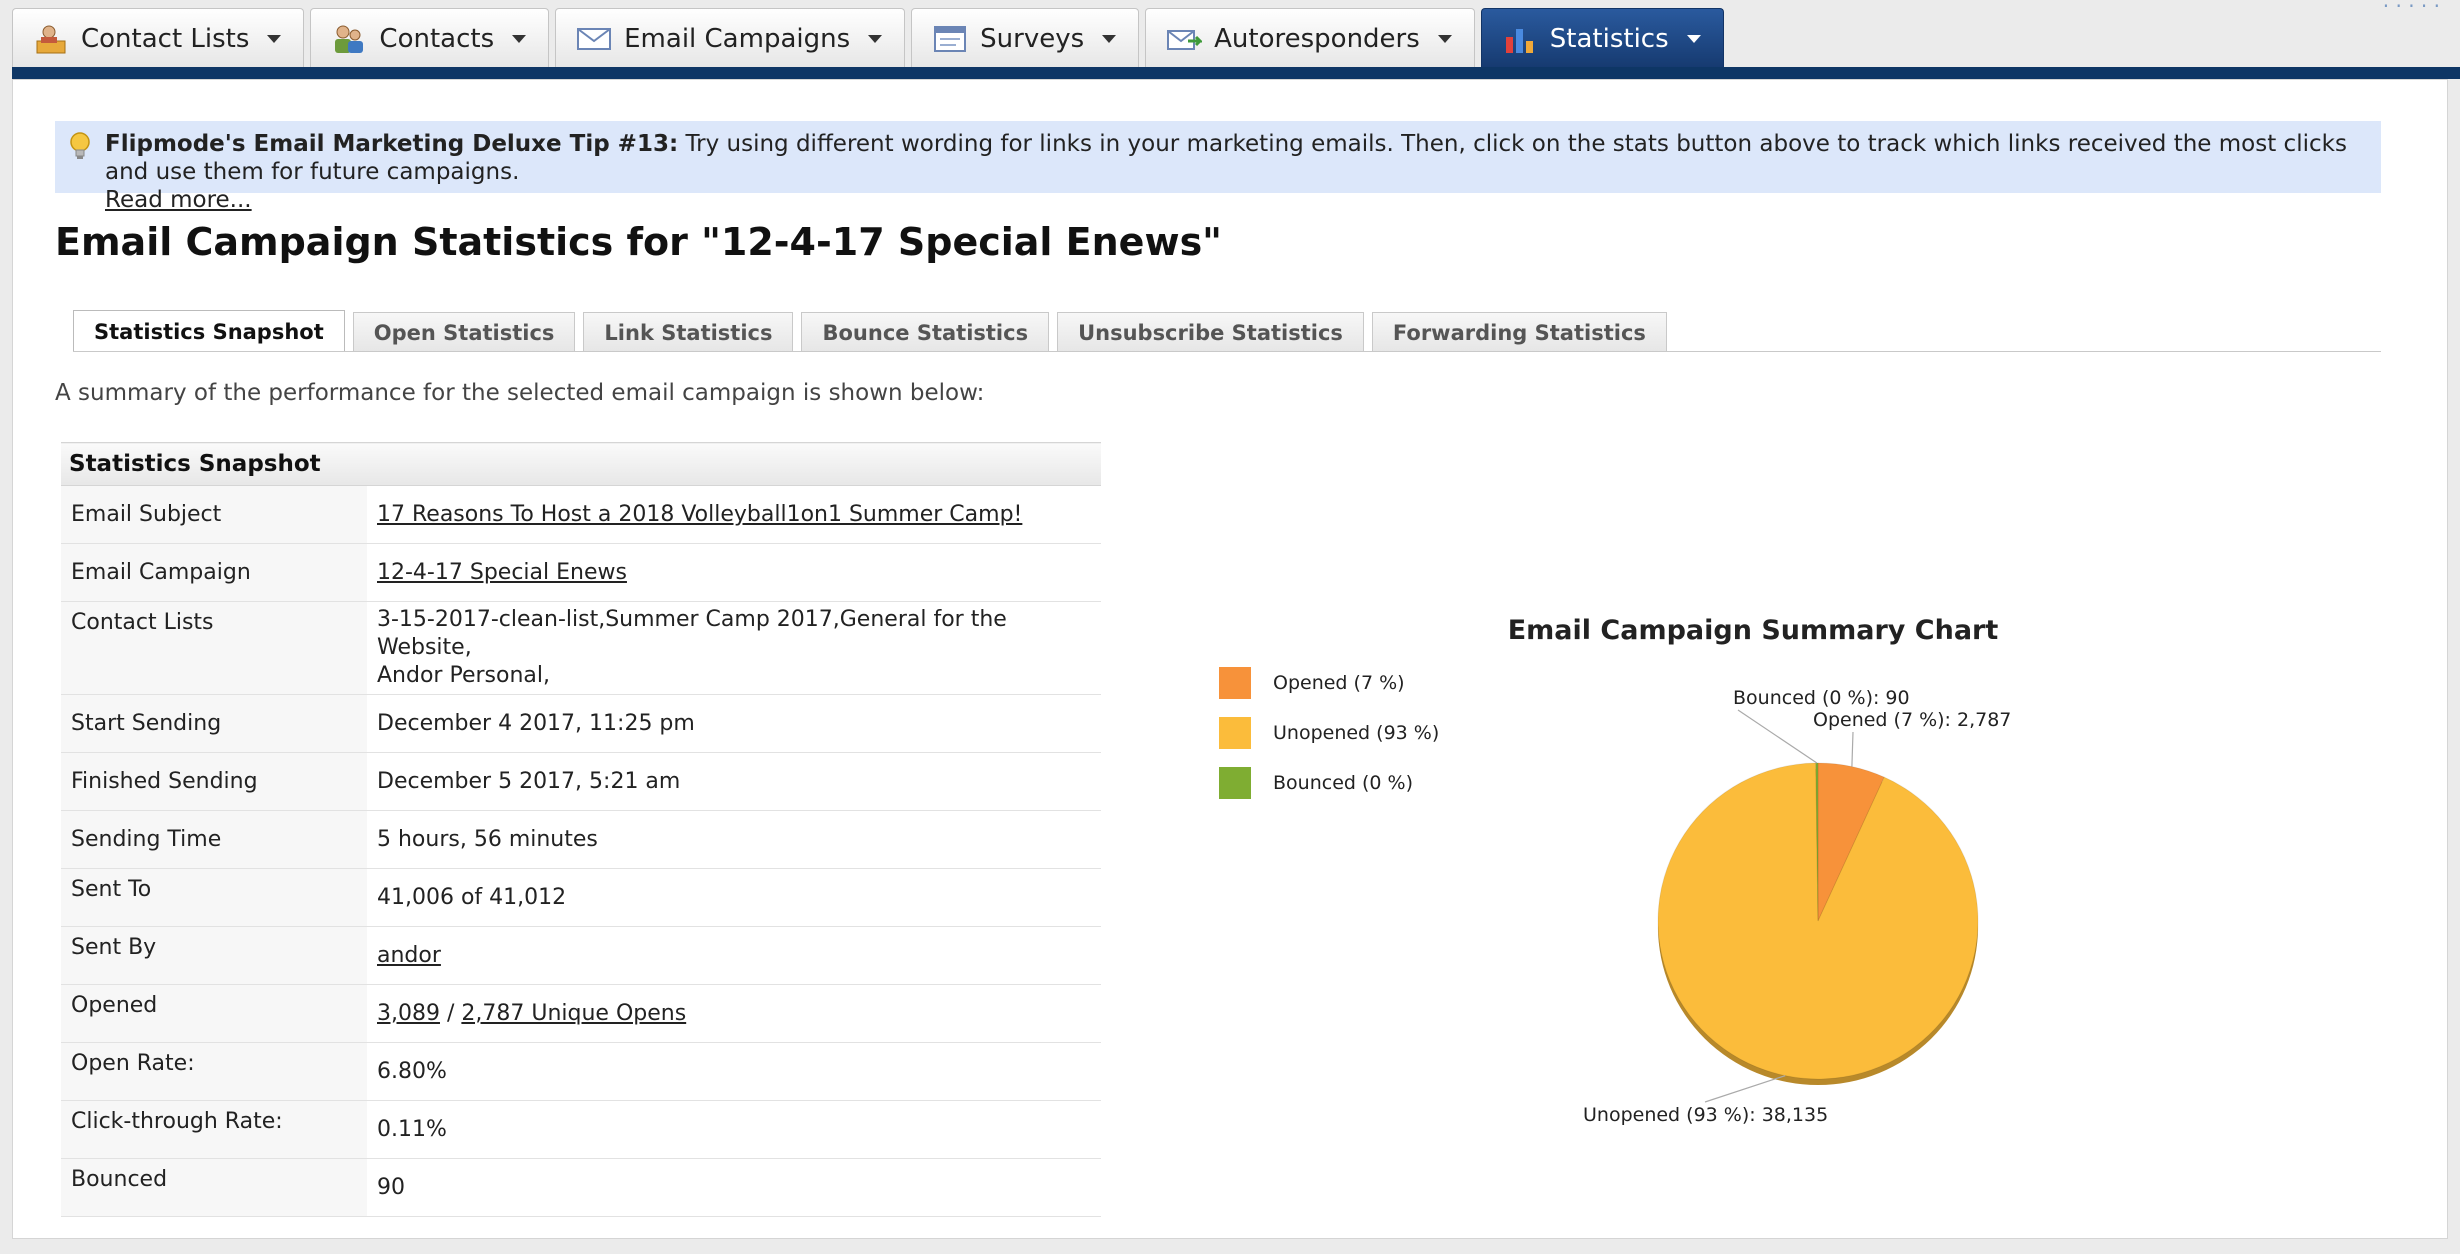 This screenshot has width=2460, height=1254. What do you see at coordinates (502, 572) in the screenshot?
I see `email-campaign-link: 12-4-17 Special Enews` at bounding box center [502, 572].